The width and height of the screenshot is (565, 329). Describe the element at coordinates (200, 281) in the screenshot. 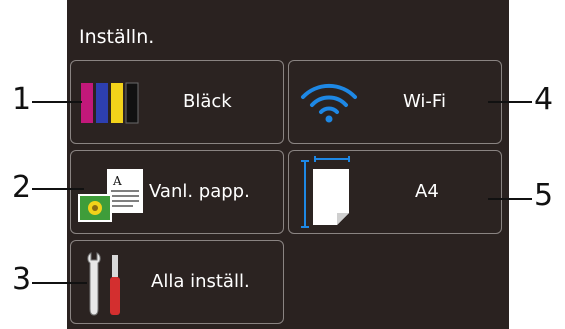

I see `all-settings-button-label: Alla inställ.` at that location.